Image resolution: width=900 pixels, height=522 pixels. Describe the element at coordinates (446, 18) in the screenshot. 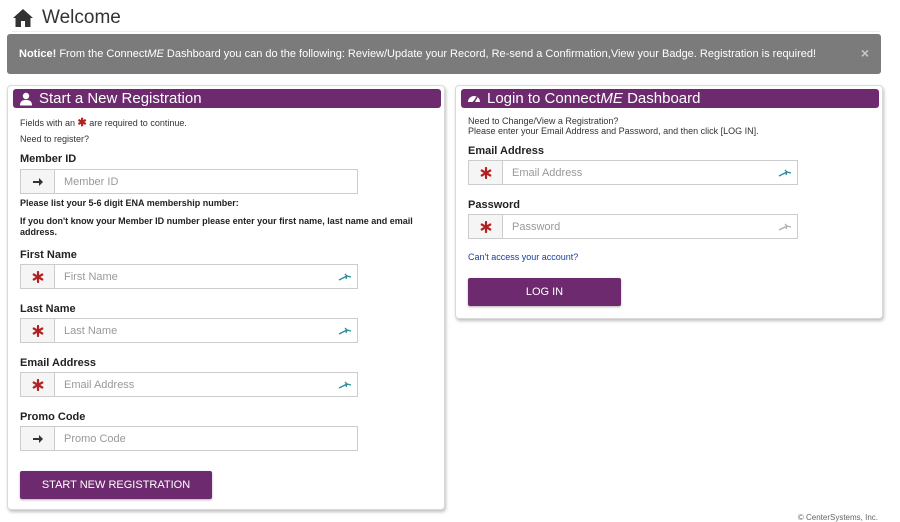

I see `page-header: Welcome` at that location.